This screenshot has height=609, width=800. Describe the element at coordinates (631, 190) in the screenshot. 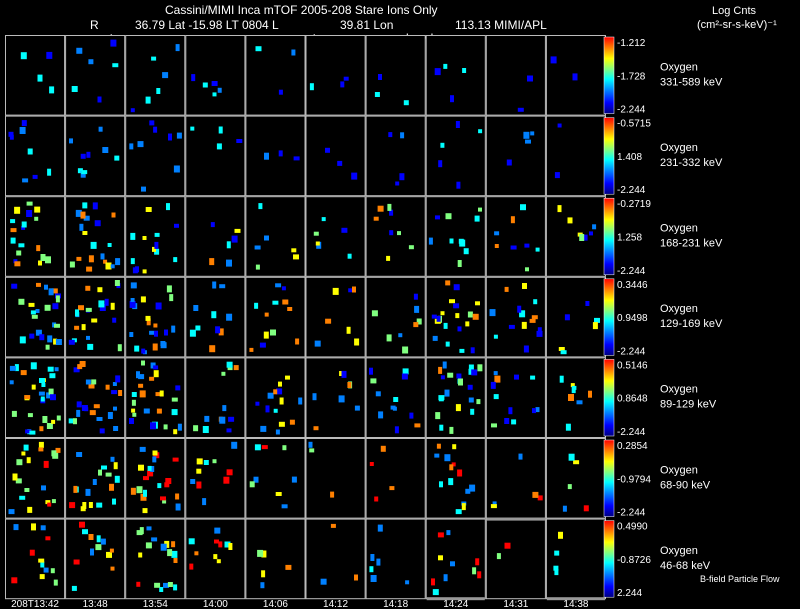

I see `cbar-bottom-label: -2.244` at that location.